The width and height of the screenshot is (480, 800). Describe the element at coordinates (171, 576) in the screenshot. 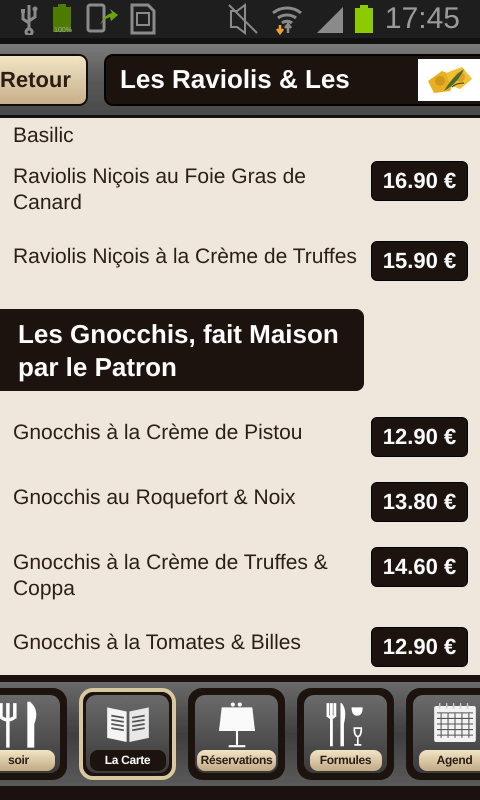

I see `dish-name: Gnocchis à la Crème de Truffes & Coppa` at that location.